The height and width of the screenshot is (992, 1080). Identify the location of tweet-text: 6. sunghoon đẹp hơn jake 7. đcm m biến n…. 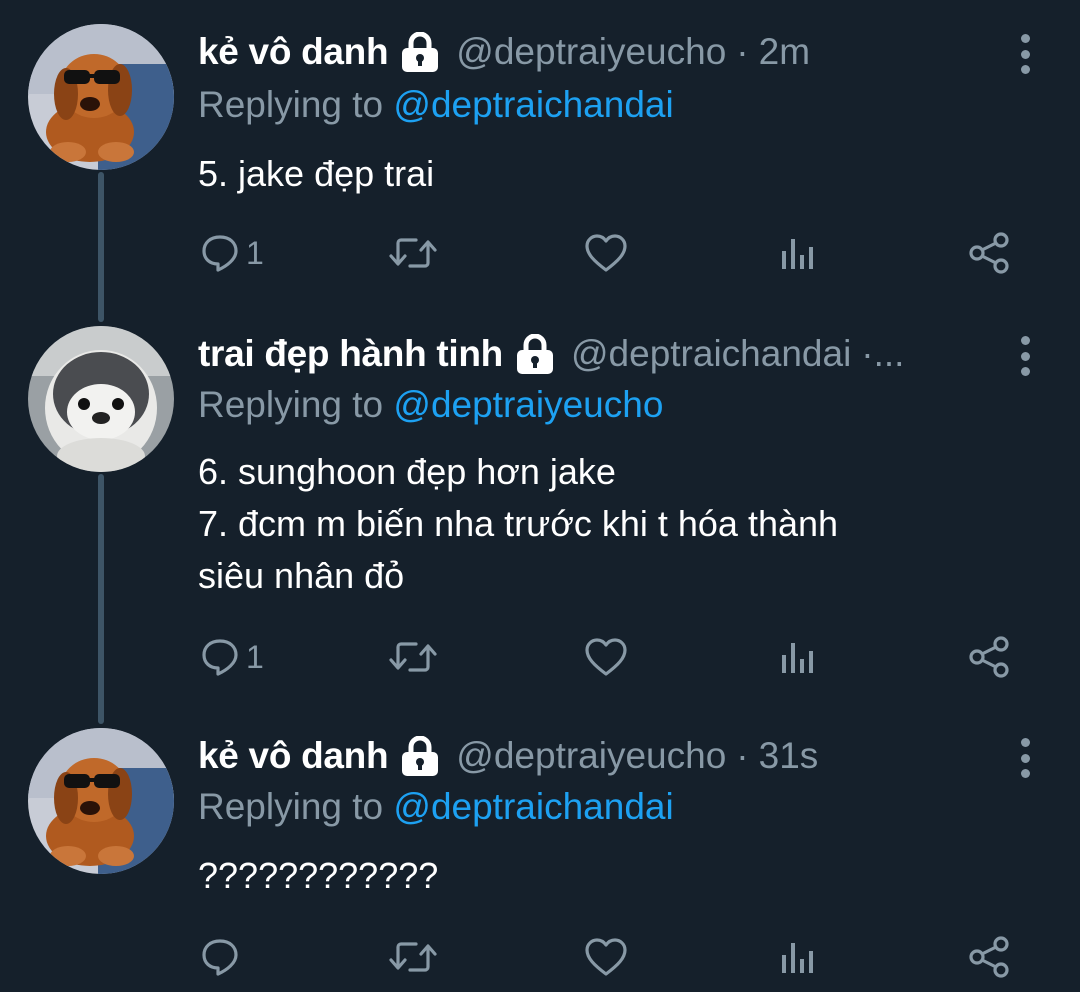
(518, 523).